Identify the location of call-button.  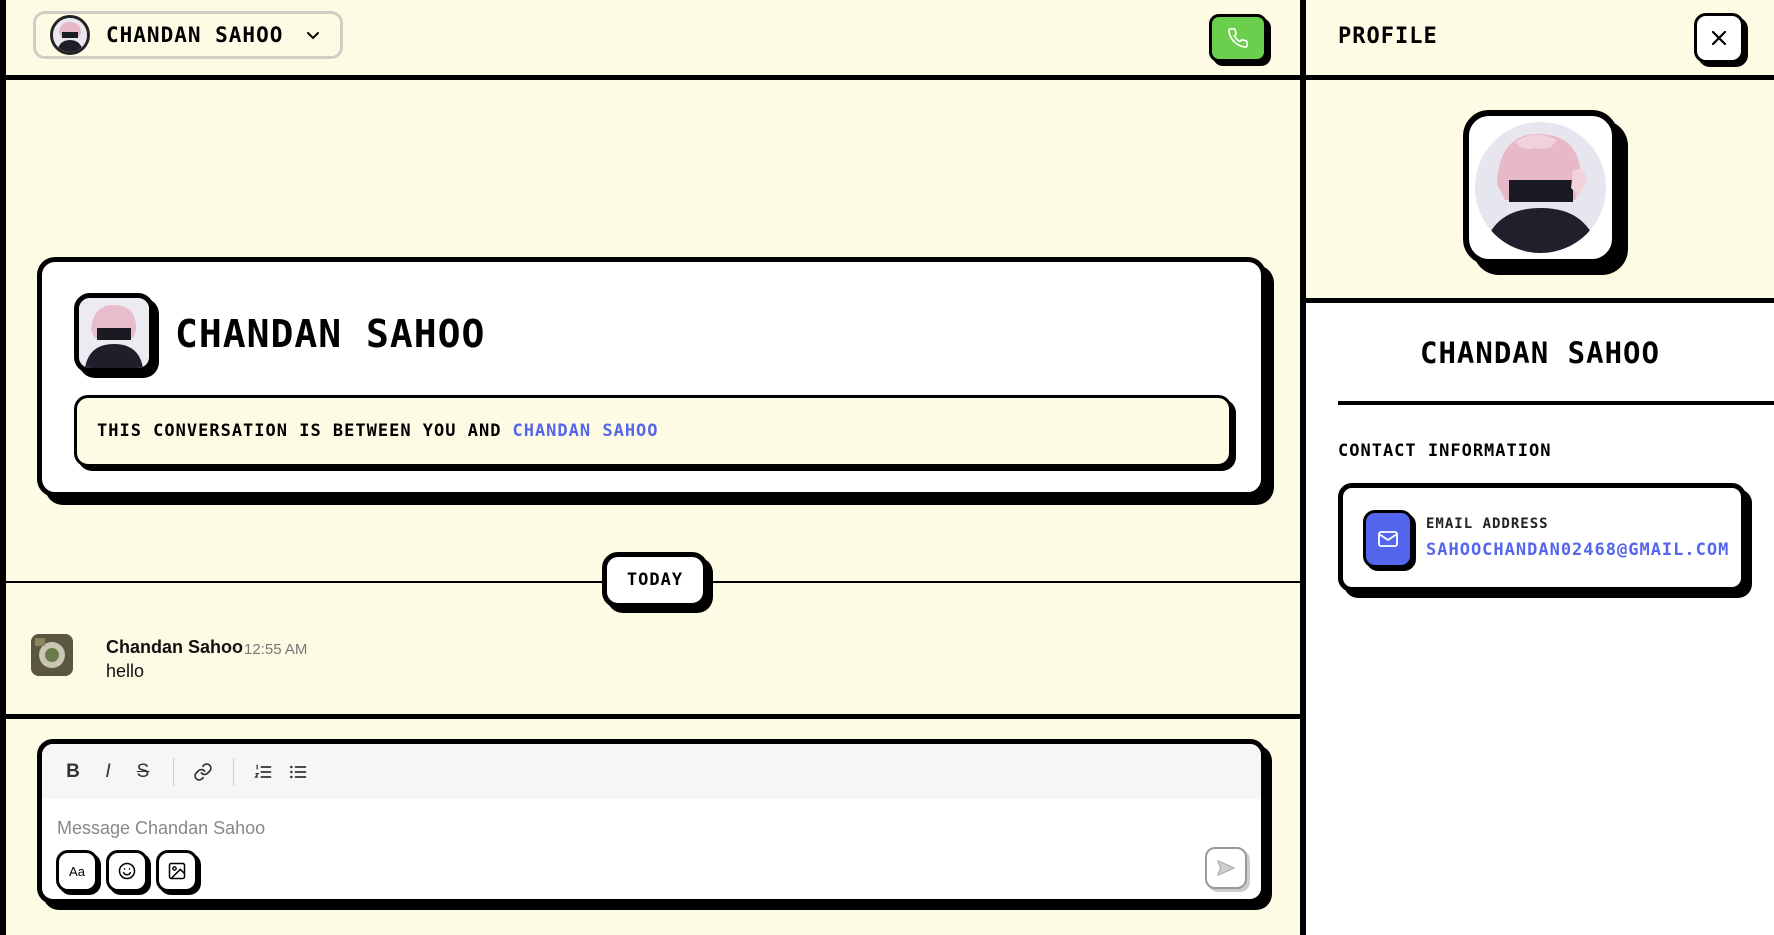
(1238, 38).